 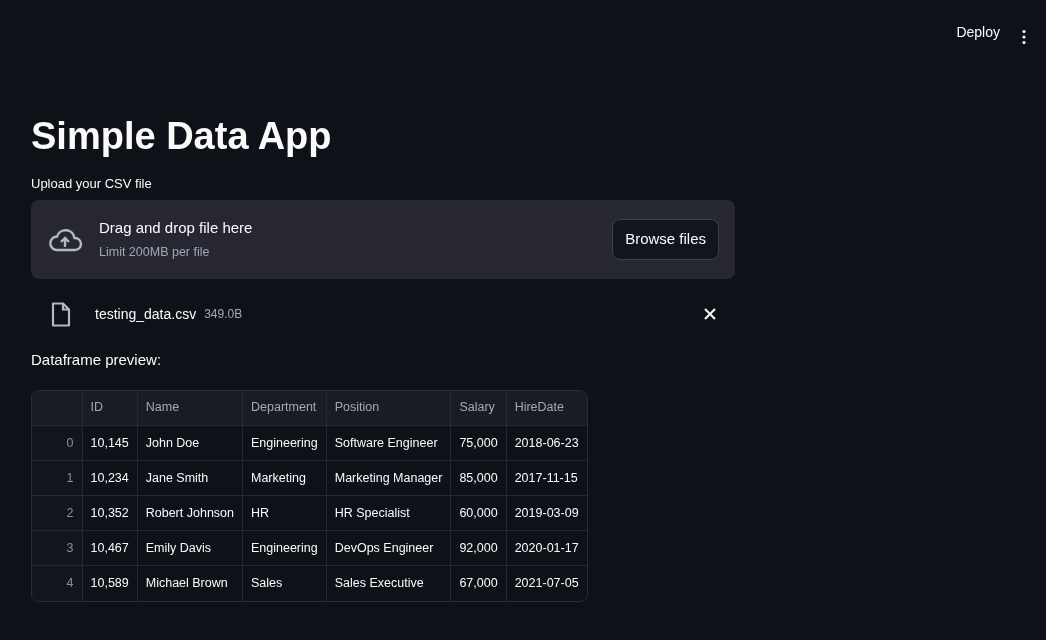 I want to click on column-header: Name, so click(x=190, y=408).